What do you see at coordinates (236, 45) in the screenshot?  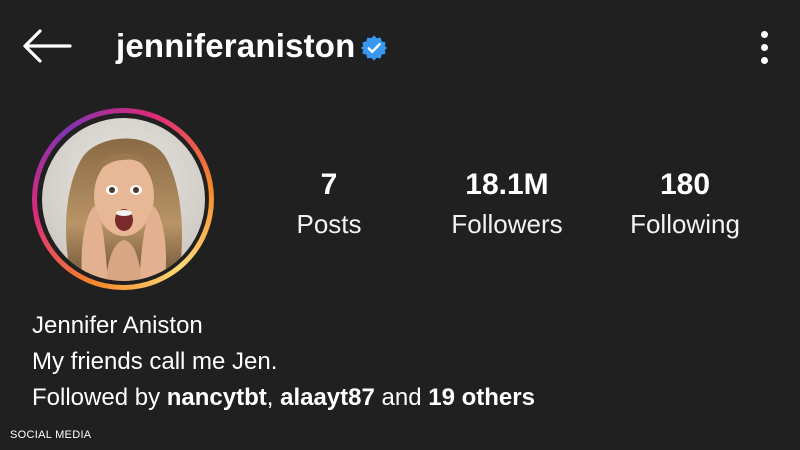 I see `profile-username: jenniferaniston` at bounding box center [236, 45].